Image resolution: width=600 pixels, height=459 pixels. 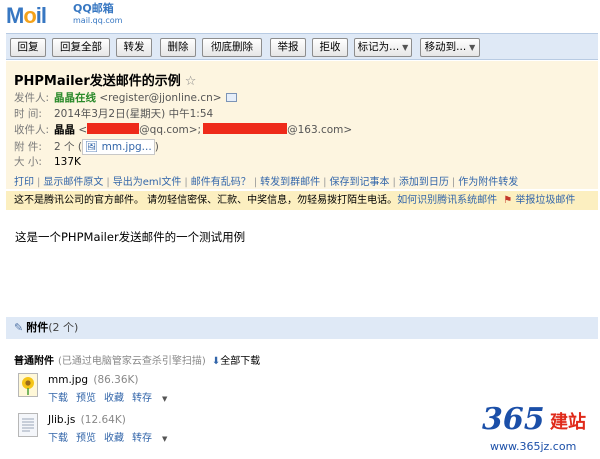 I want to click on delete-permanent-button: 彻底删除, so click(x=232, y=47).